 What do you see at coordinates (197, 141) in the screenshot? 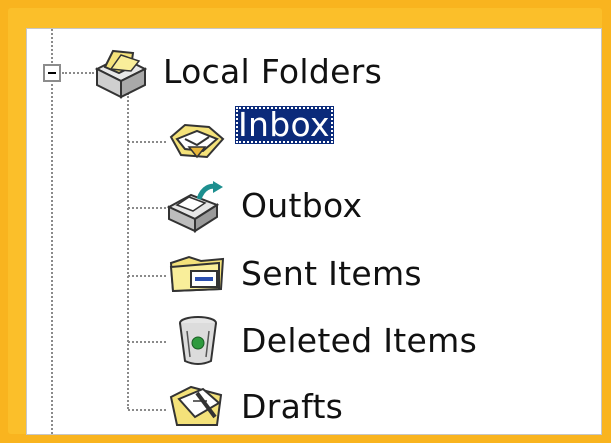
I see `inbox-icon` at bounding box center [197, 141].